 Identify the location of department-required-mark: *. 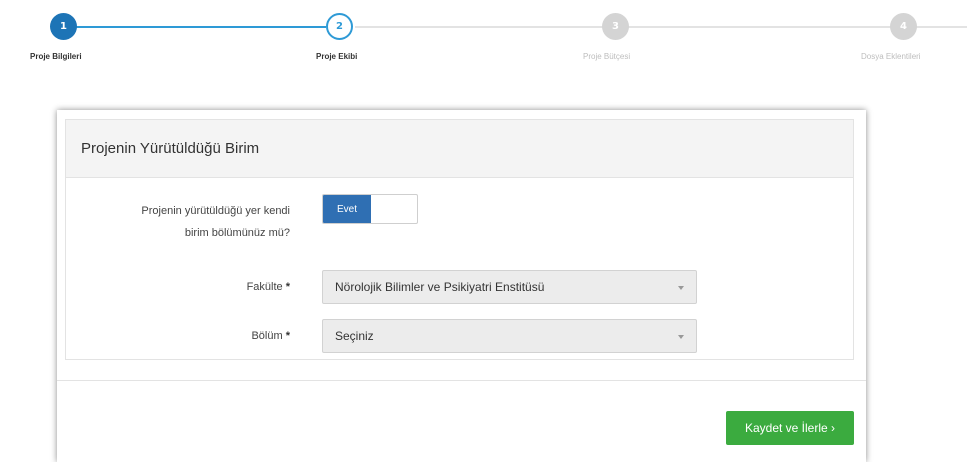
(287, 336).